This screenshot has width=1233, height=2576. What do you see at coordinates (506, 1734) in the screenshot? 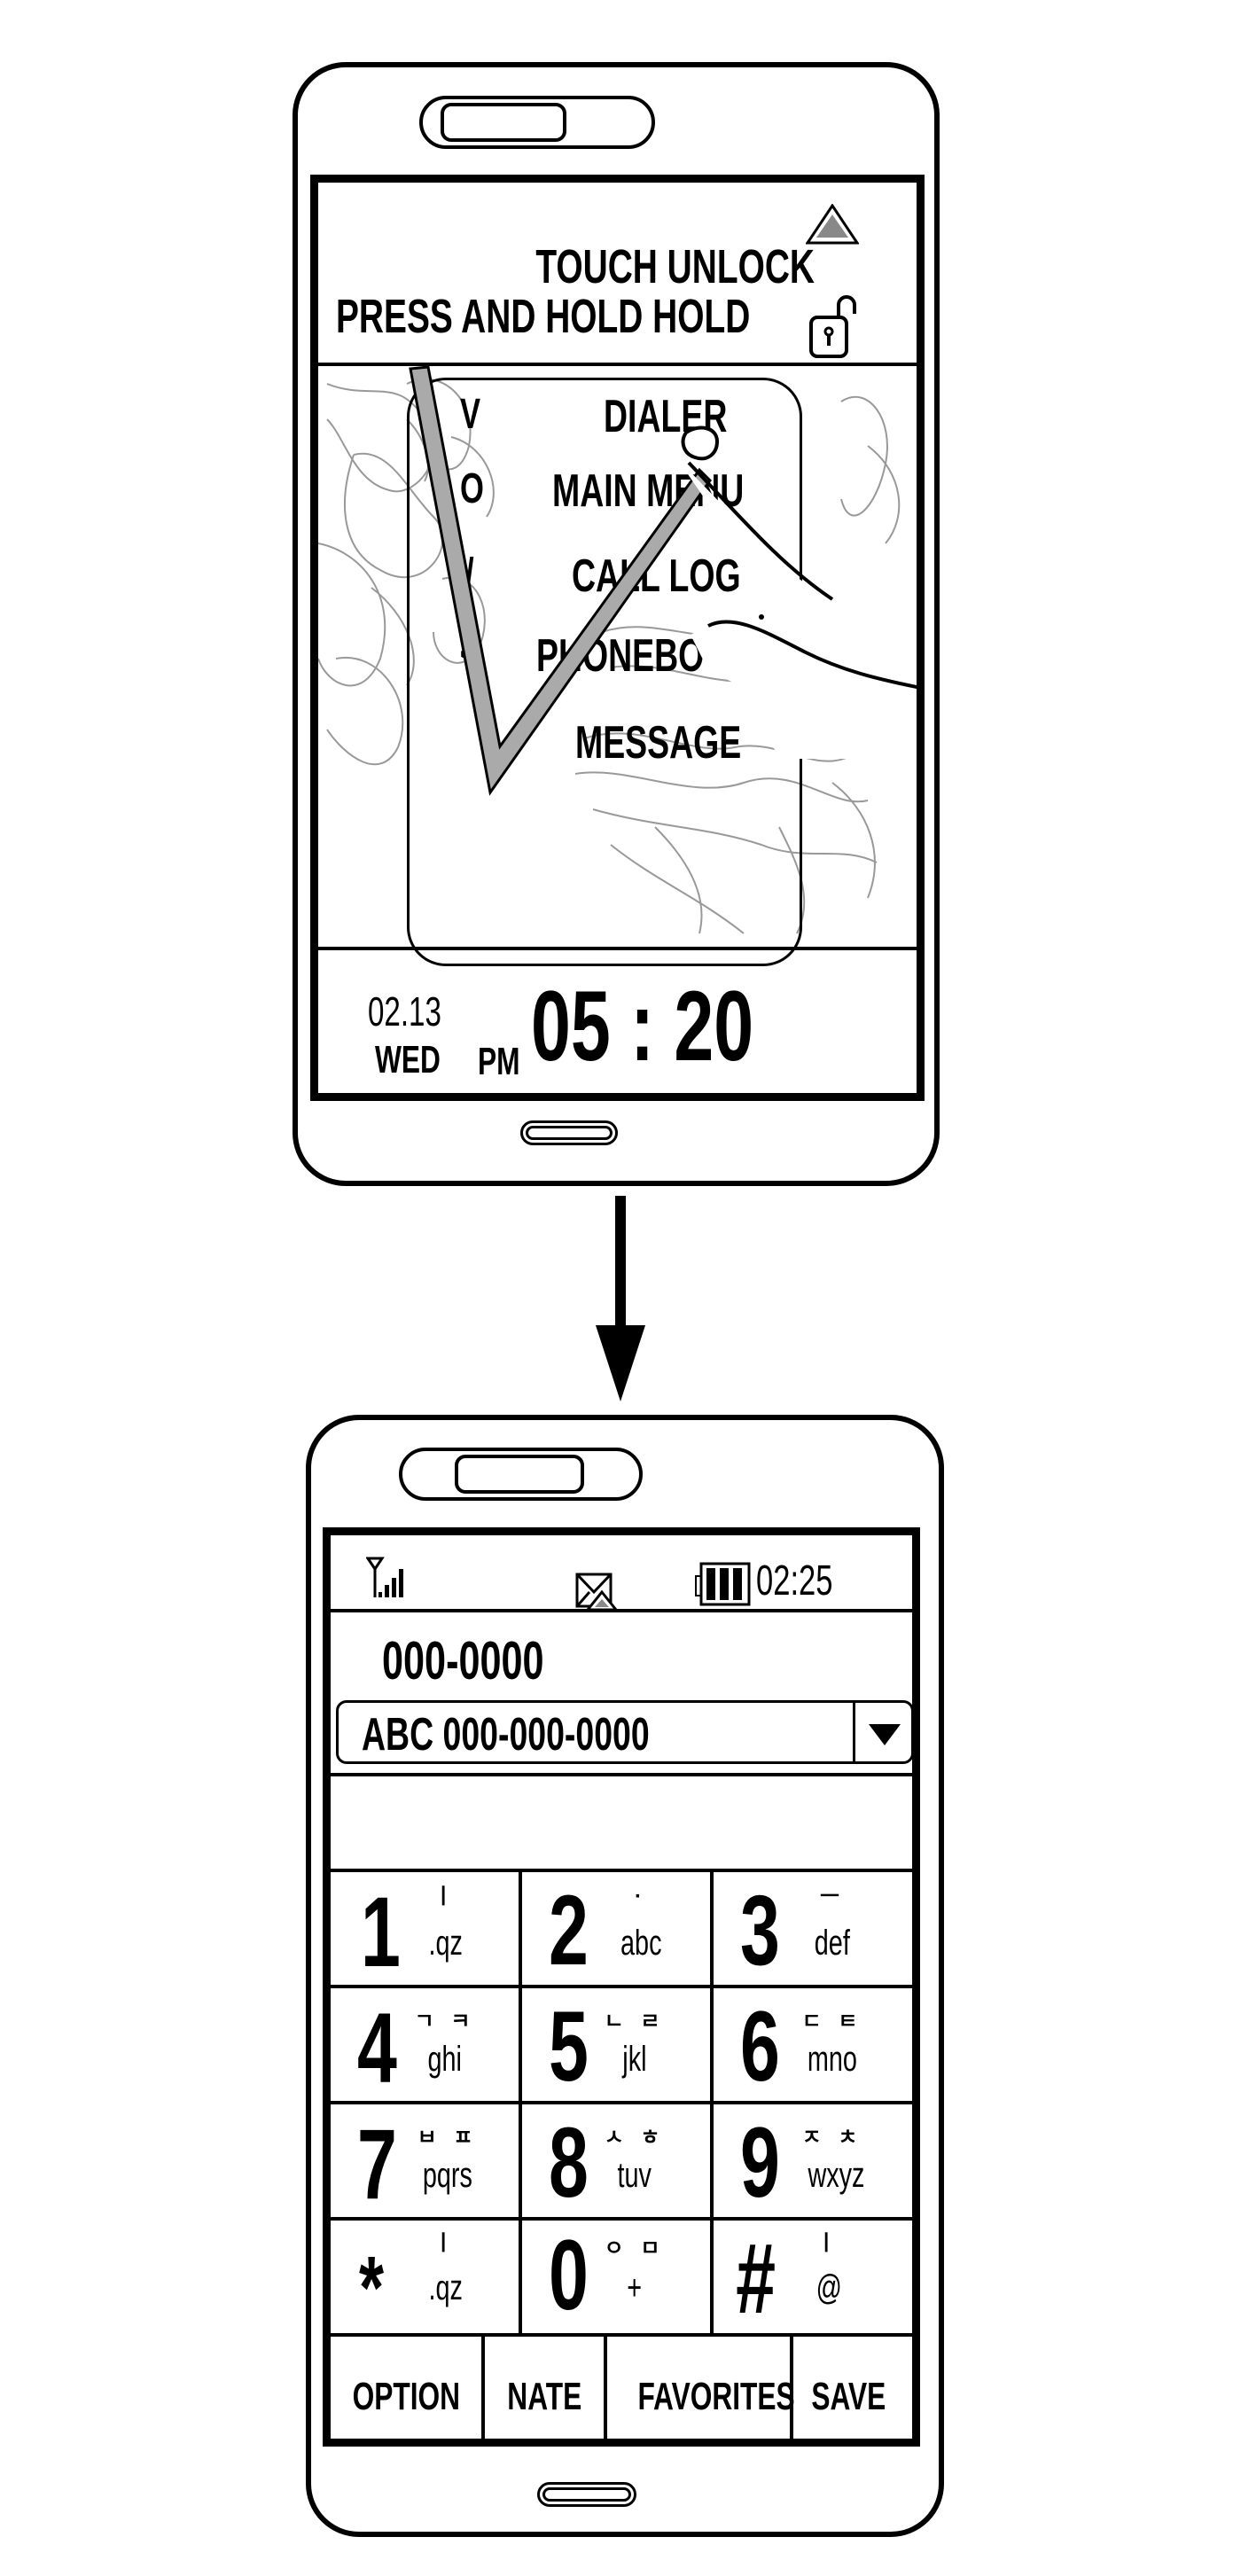
I see `suggestion-value: ABC 000-000-0000` at bounding box center [506, 1734].